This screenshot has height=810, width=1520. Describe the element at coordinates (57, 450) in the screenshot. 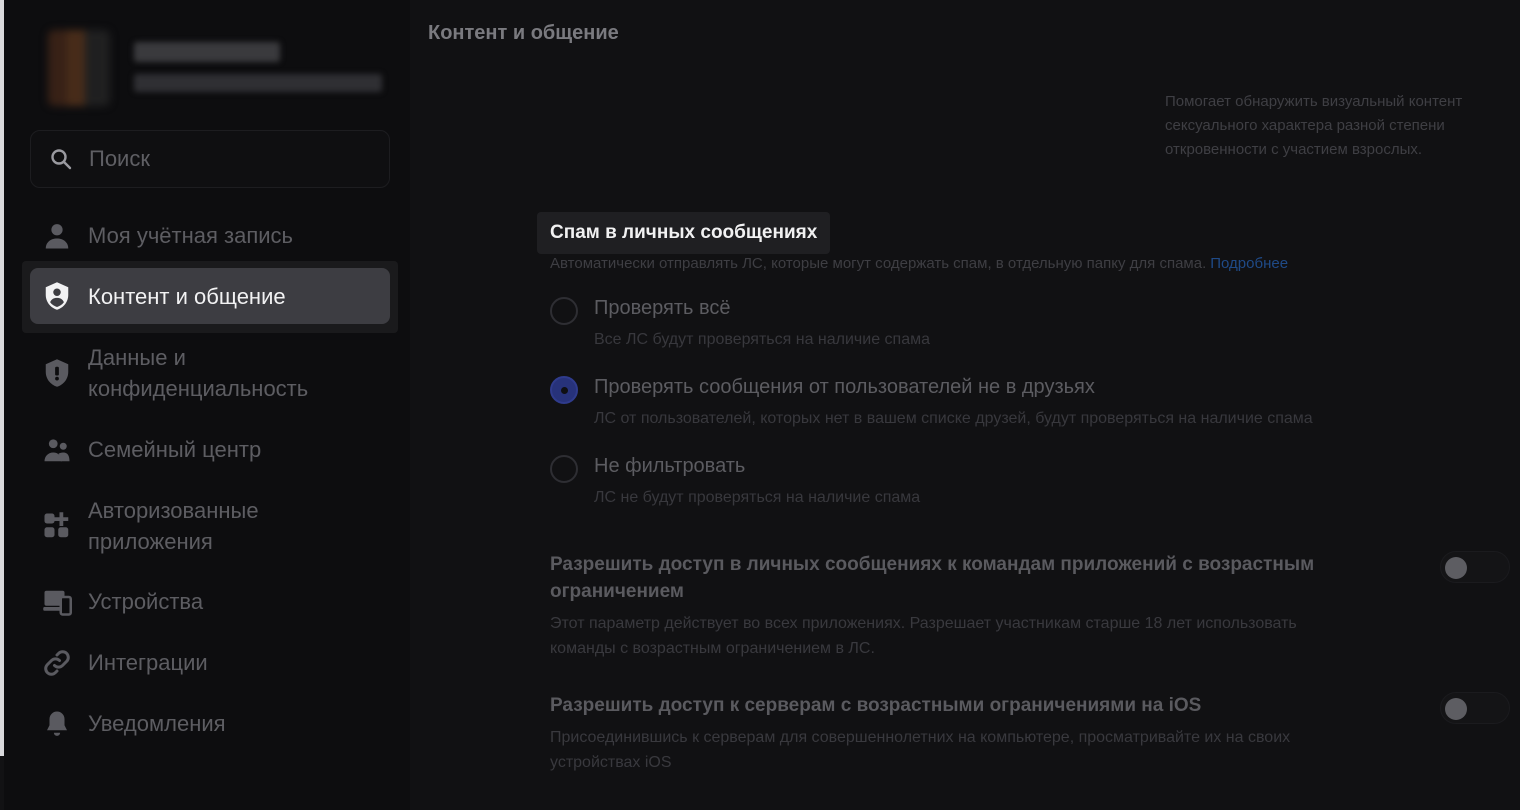

I see `family-icon` at that location.